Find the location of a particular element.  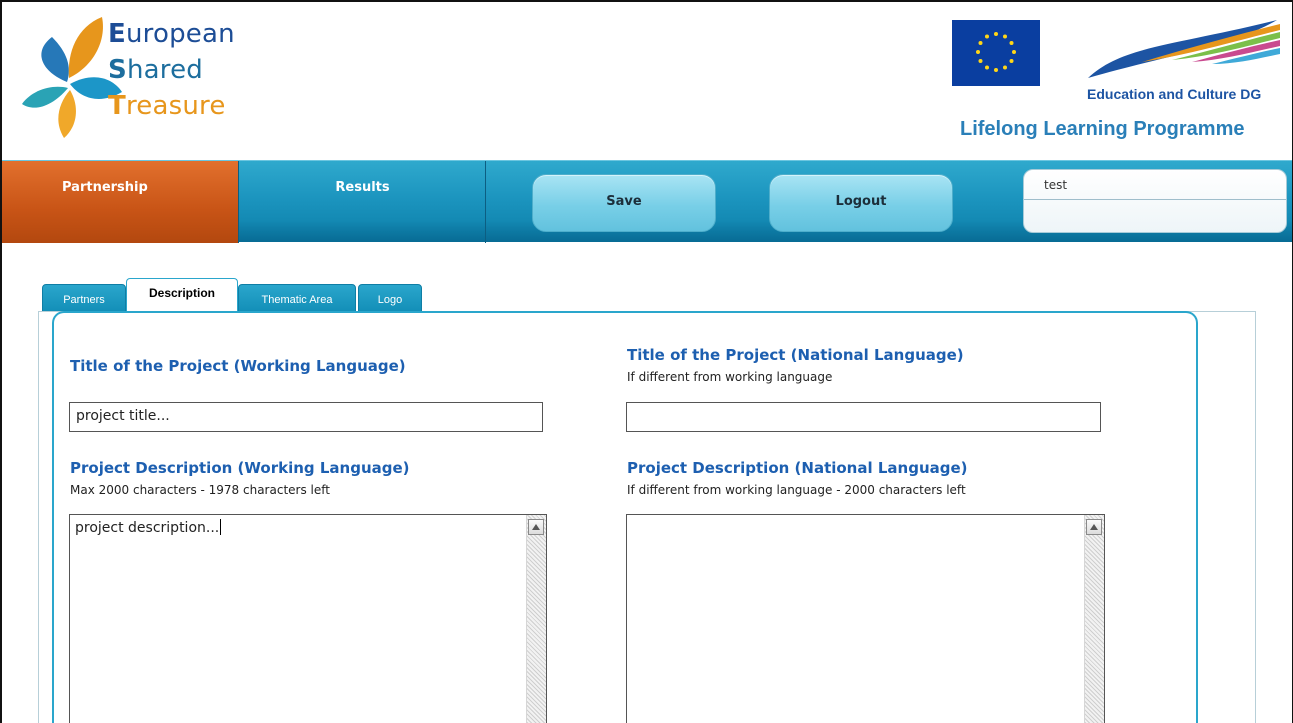

brand-word-european: uropean is located at coordinates (180, 34).